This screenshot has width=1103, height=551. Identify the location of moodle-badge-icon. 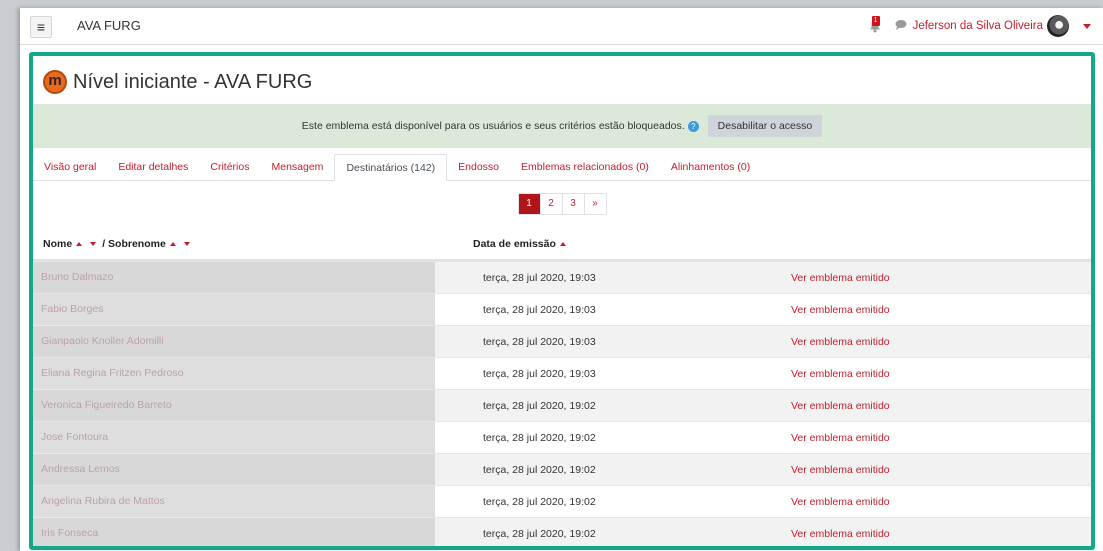
(55, 82).